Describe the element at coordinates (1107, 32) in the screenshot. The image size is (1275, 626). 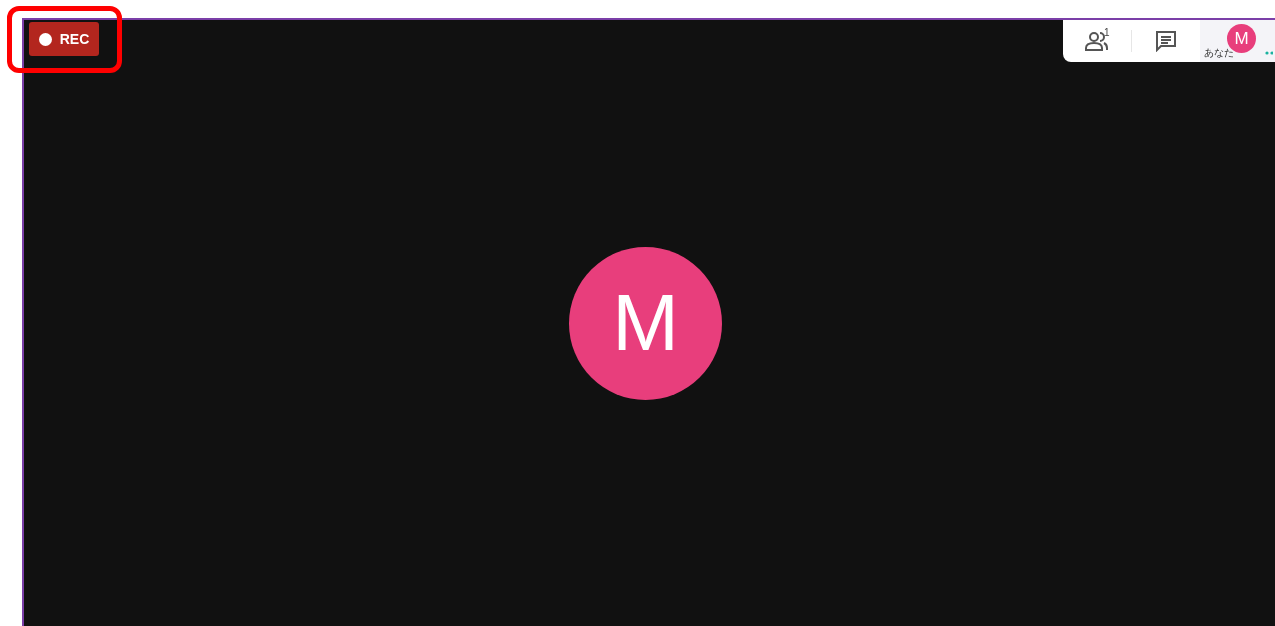
I see `participant-count: 1` at that location.